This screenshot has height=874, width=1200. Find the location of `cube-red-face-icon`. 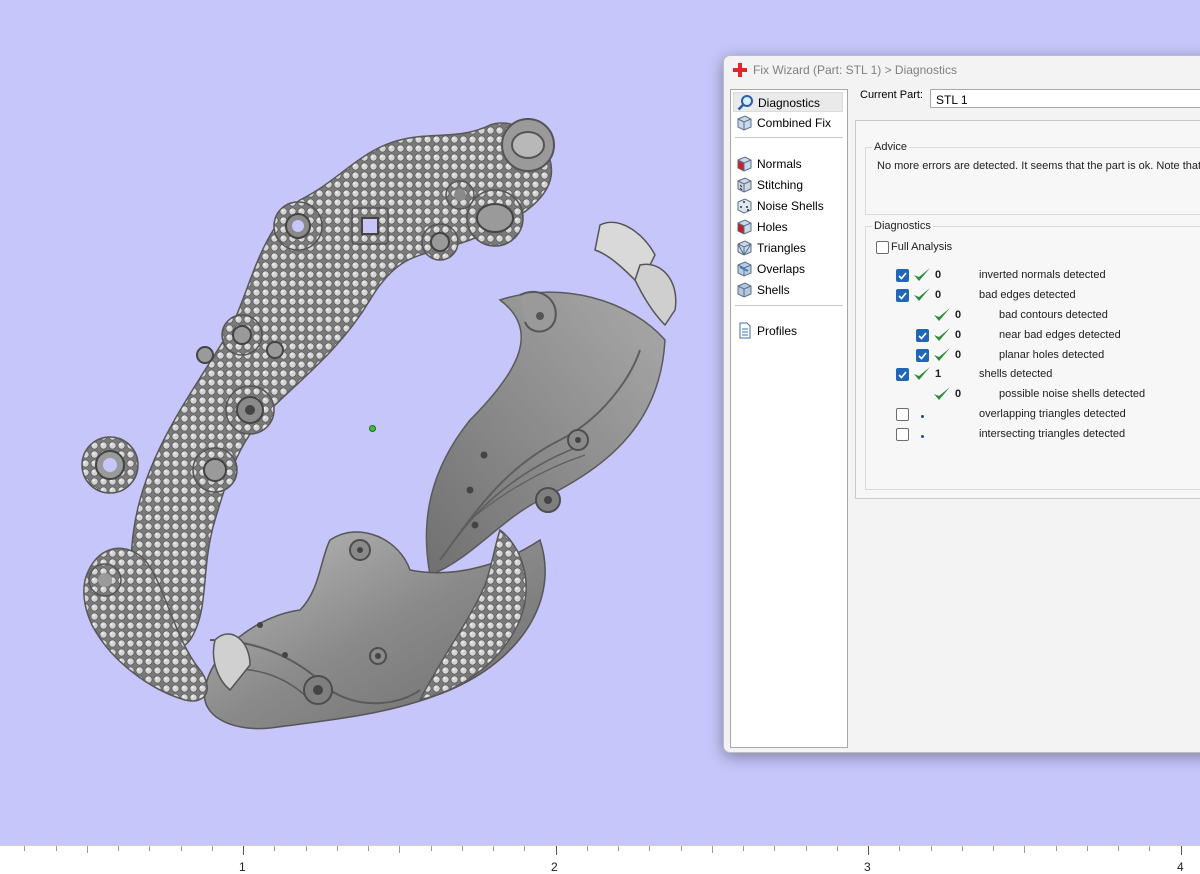

cube-red-face-icon is located at coordinates (744, 164).